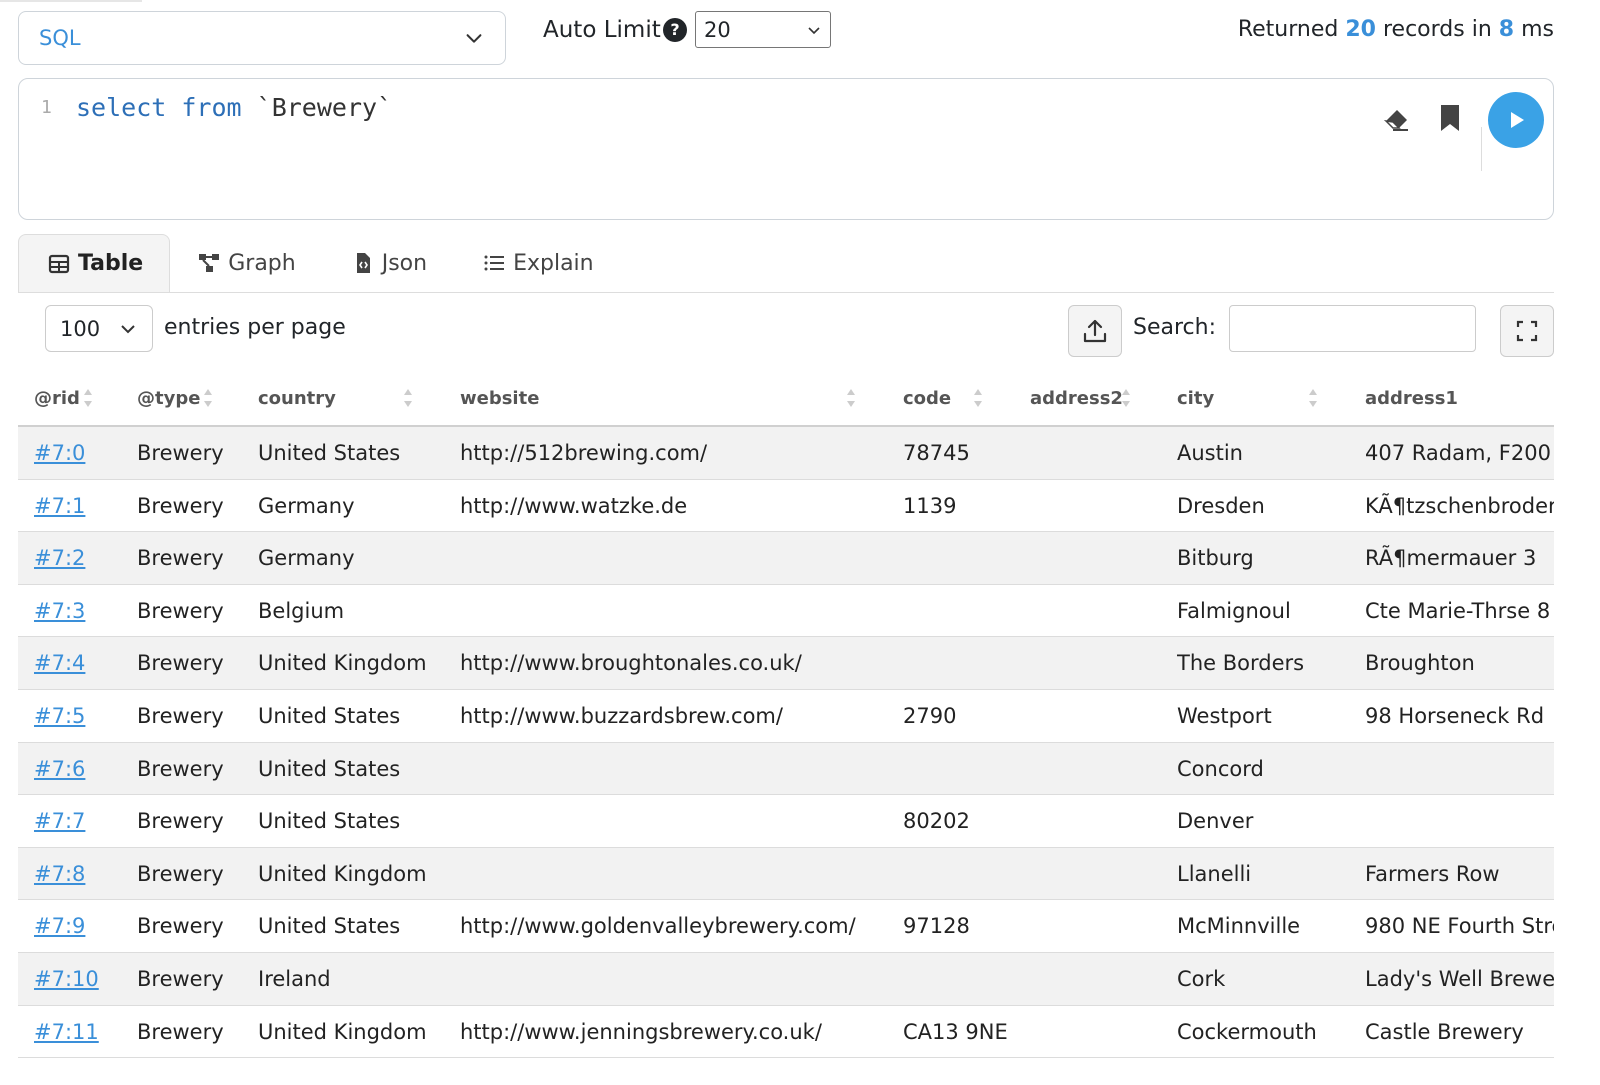 The image size is (1600, 1085). Describe the element at coordinates (81, 821) in the screenshot. I see `record-id-link: #7:7` at that location.